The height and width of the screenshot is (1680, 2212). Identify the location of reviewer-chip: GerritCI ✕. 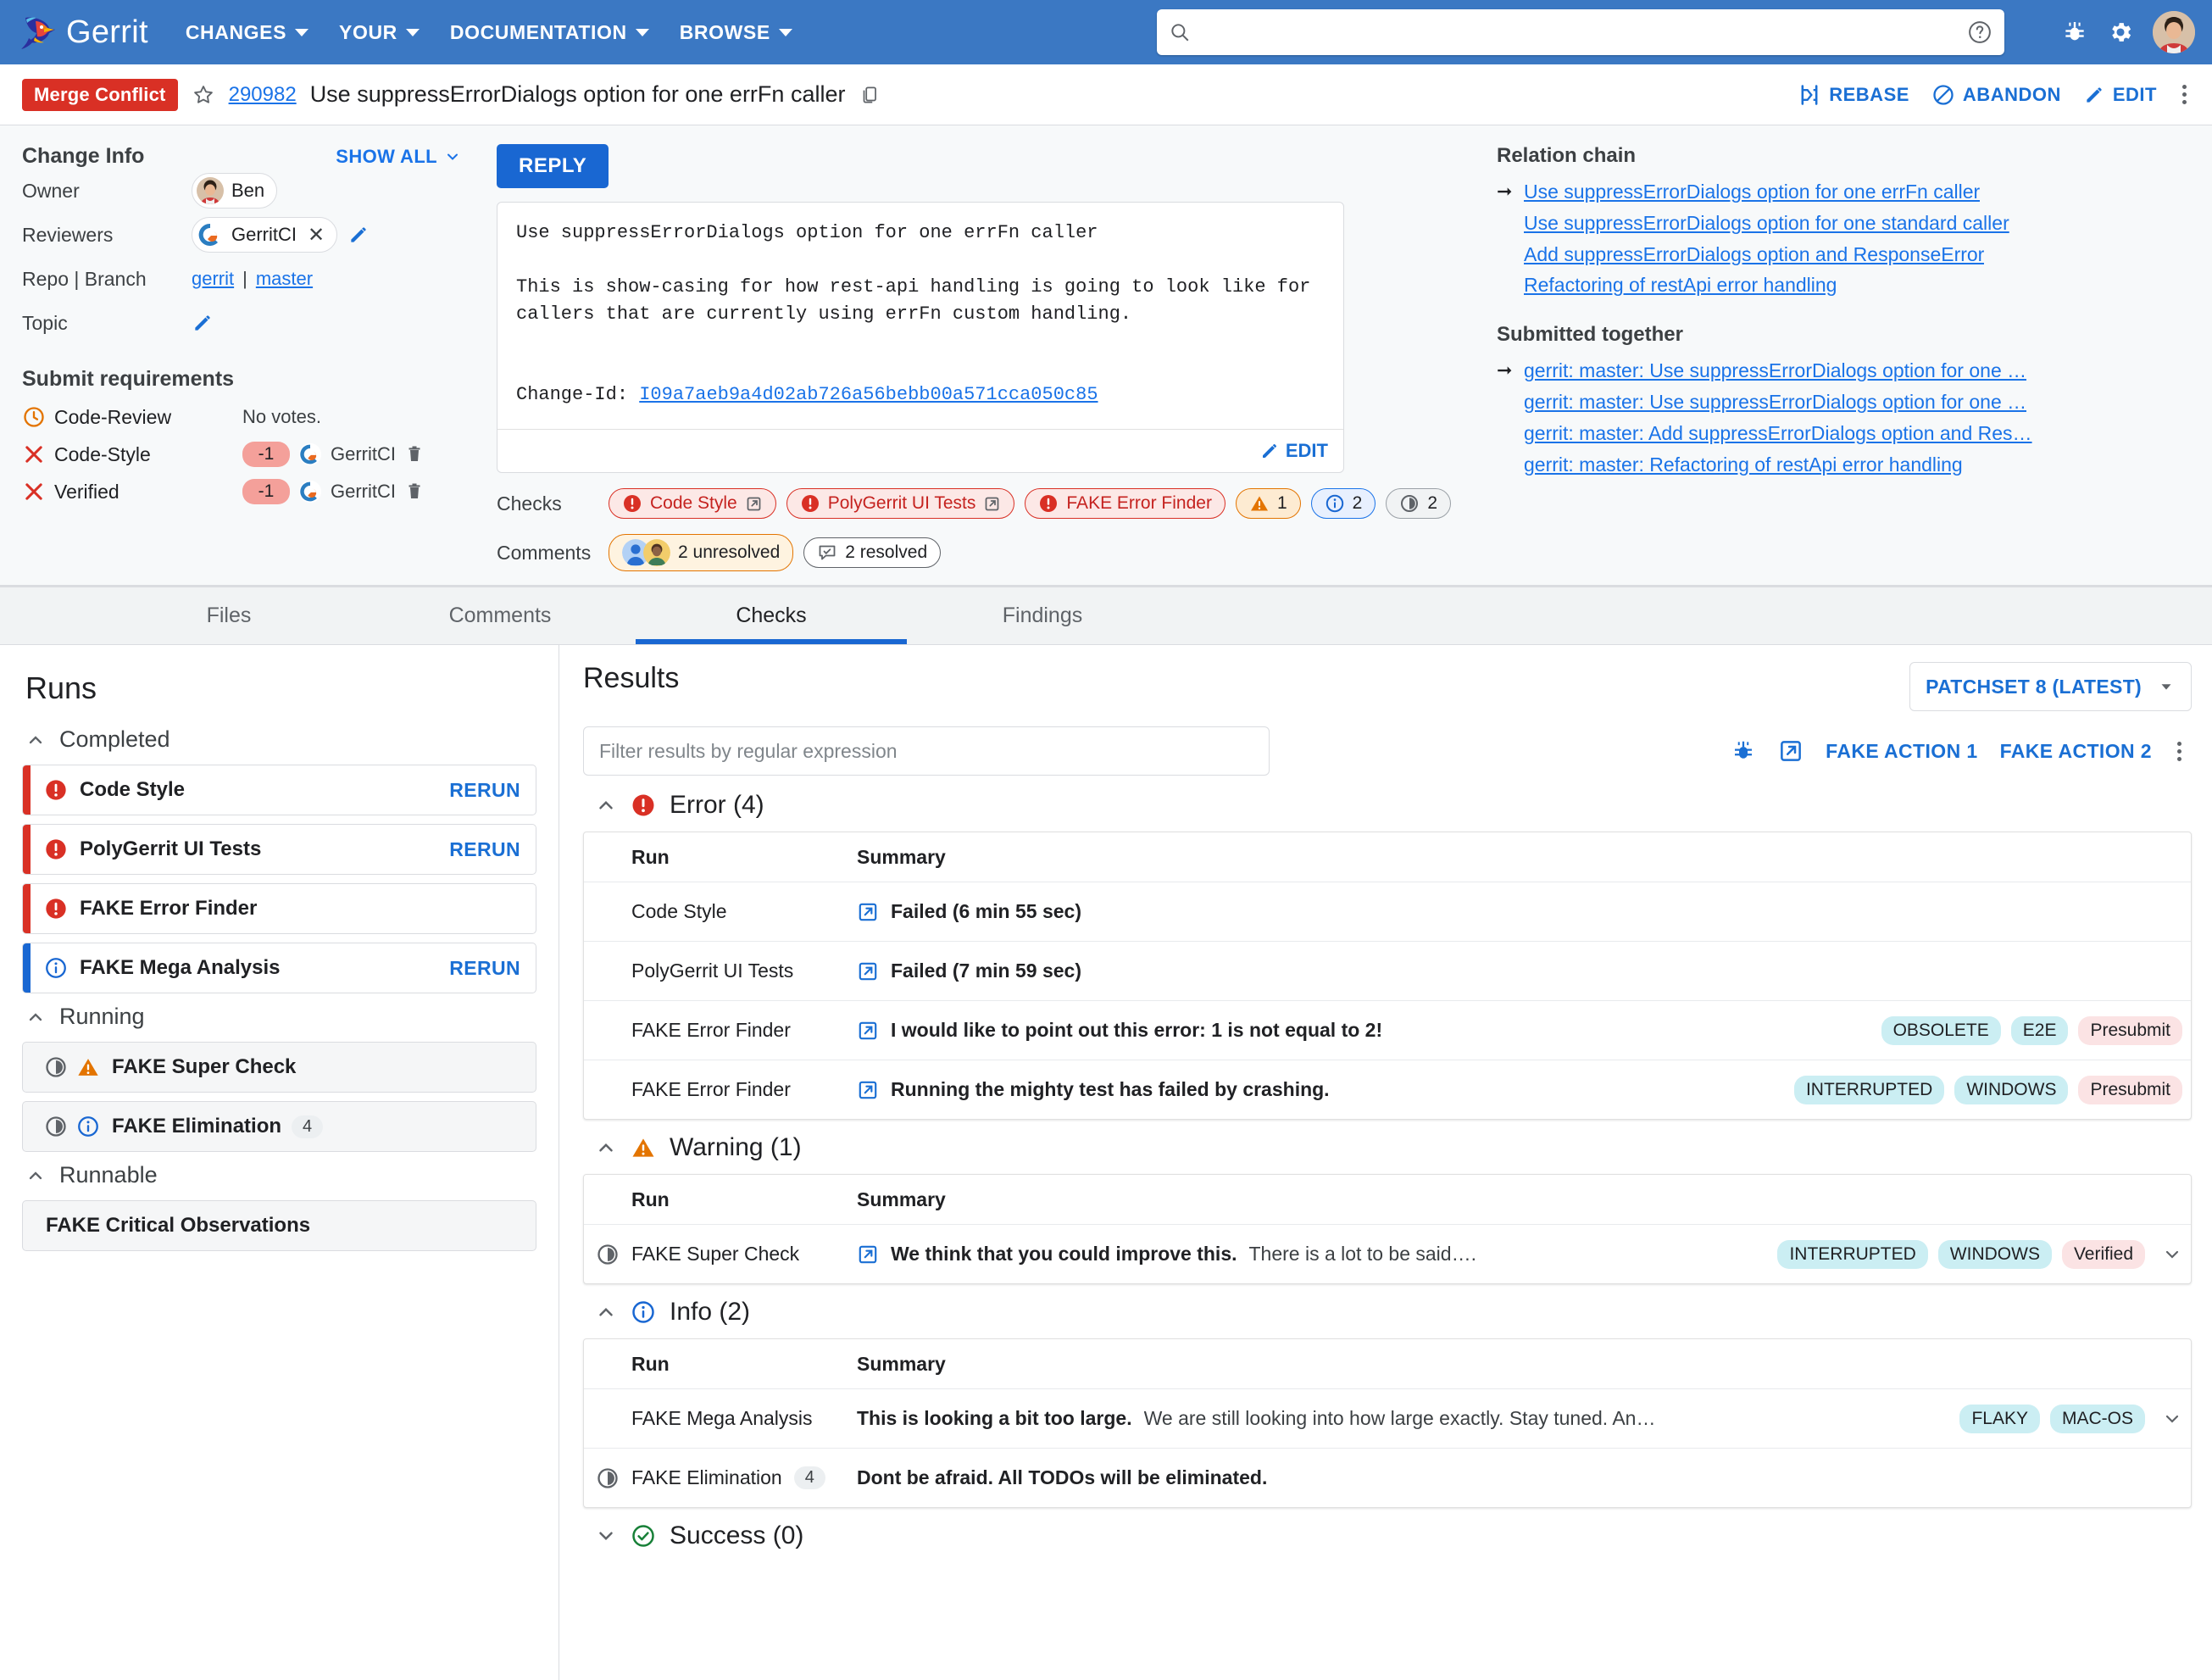
(265, 235).